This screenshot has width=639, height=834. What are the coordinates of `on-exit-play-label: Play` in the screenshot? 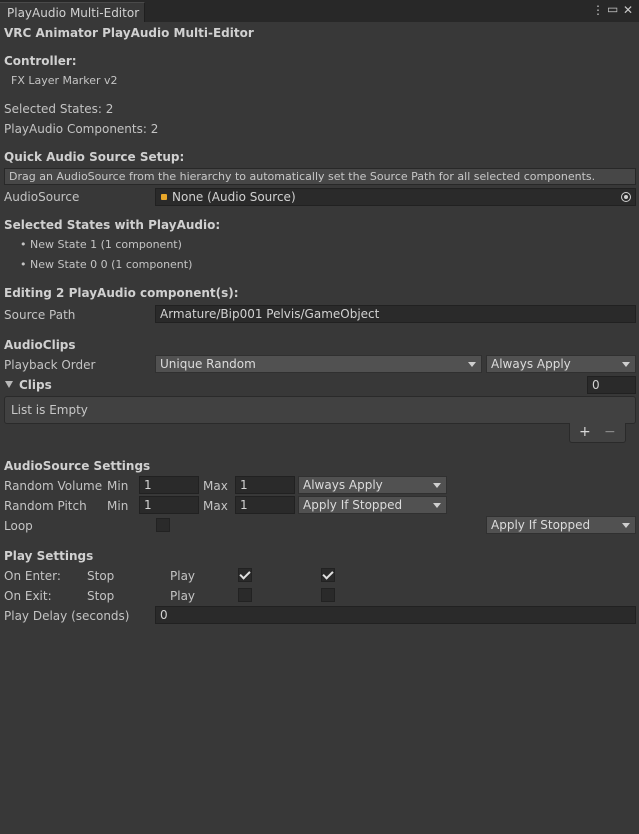 It's located at (183, 596).